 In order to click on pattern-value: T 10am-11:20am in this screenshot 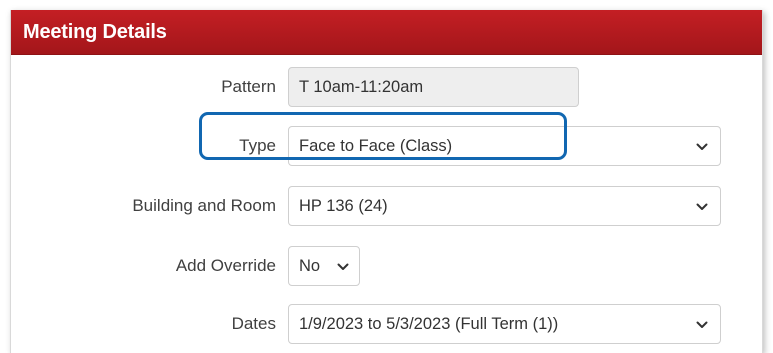, I will do `click(361, 87)`.